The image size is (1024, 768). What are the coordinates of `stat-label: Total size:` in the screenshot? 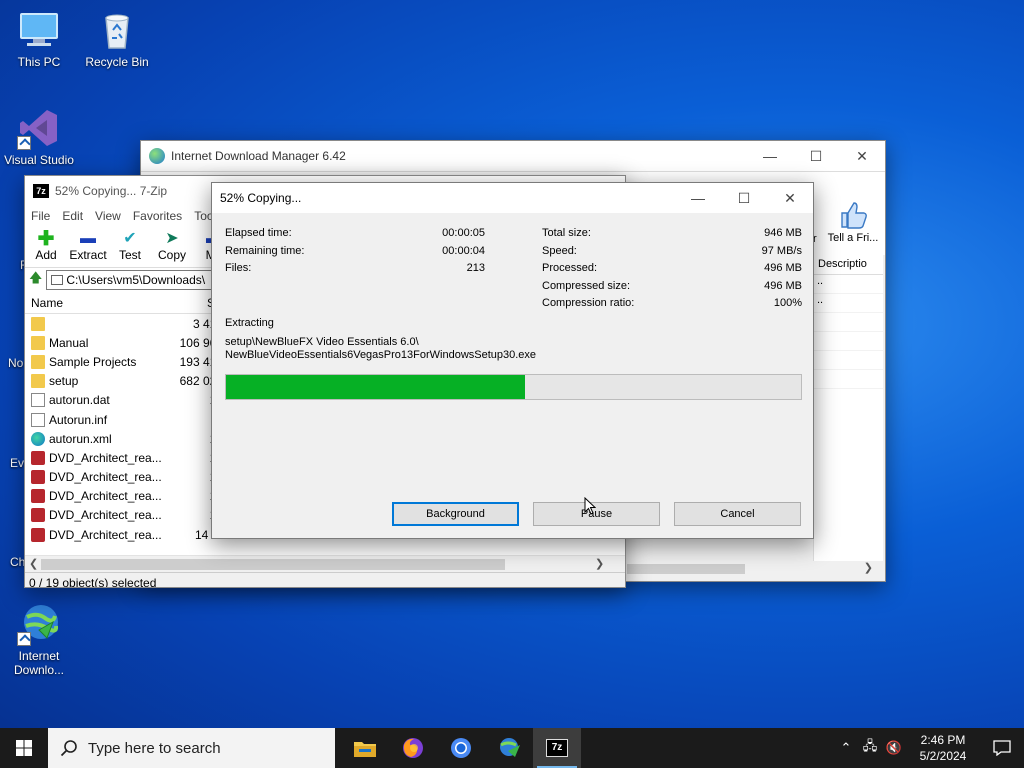 It's located at (566, 233).